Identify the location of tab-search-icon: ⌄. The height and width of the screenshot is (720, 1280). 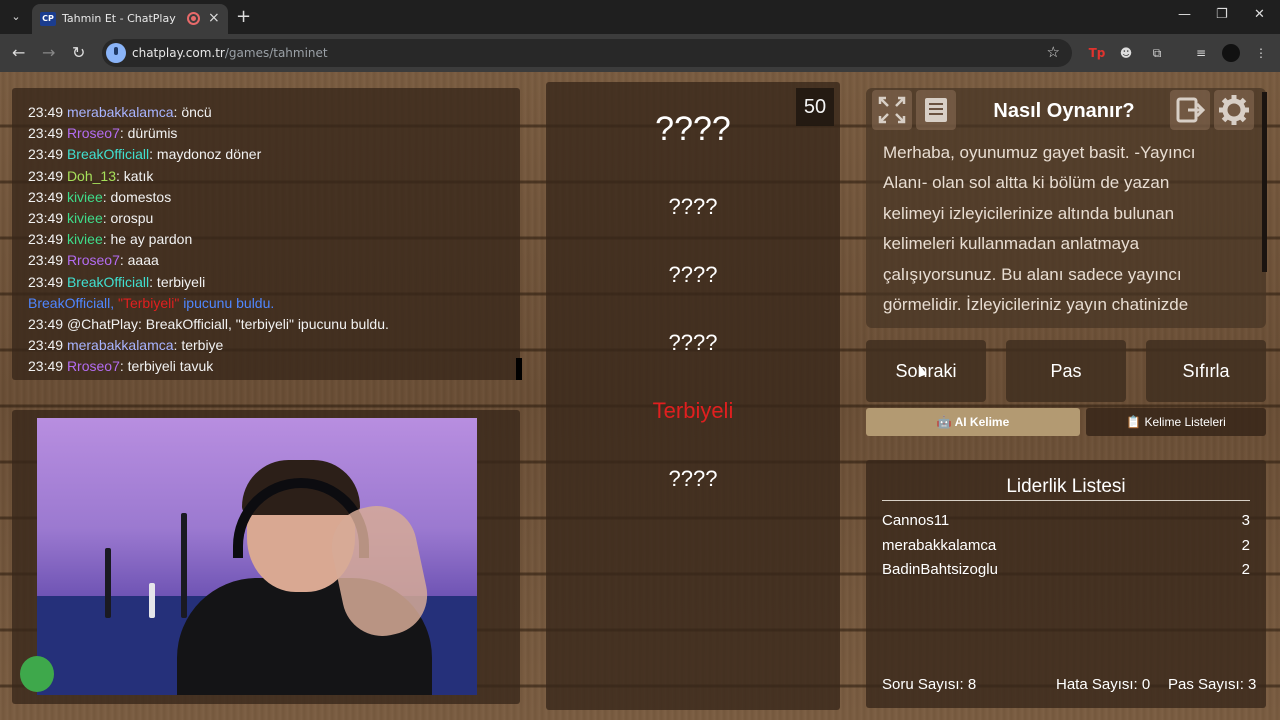
(16, 17).